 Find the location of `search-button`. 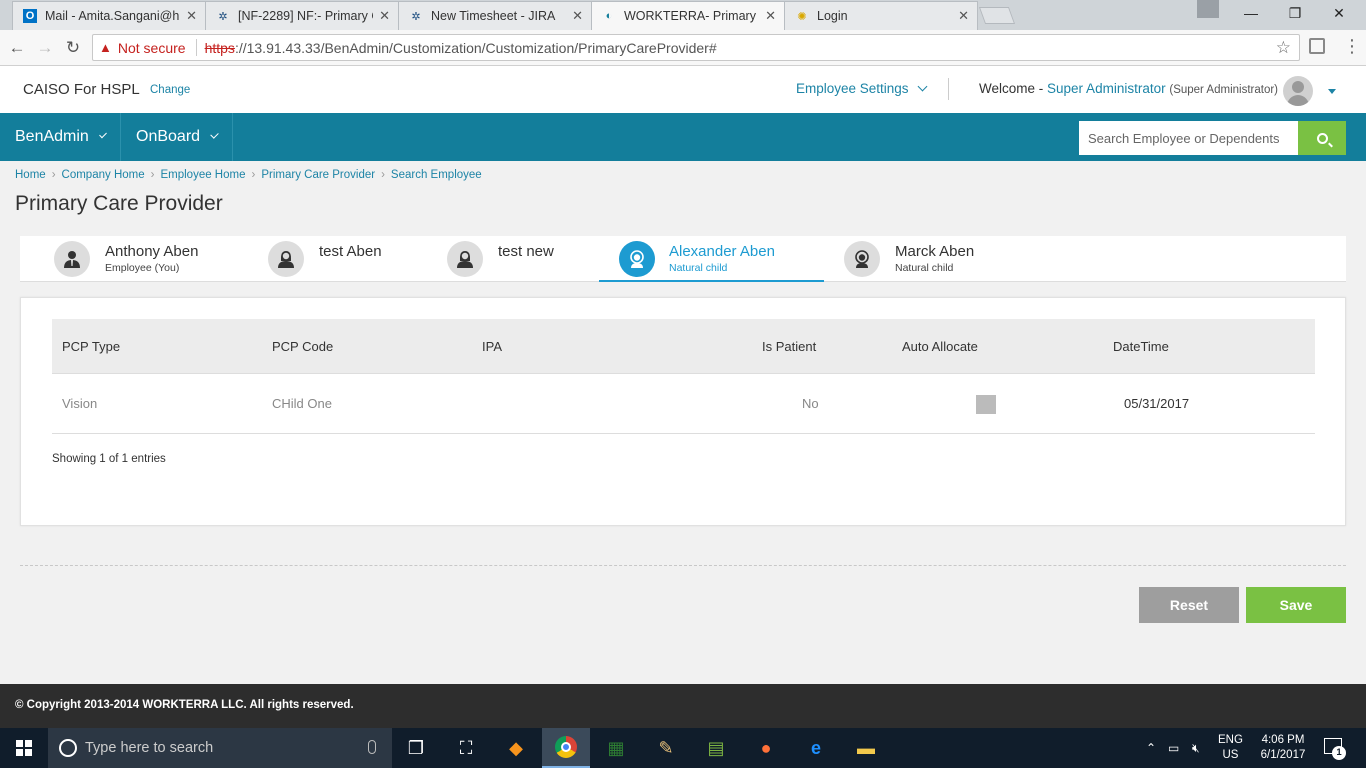

search-button is located at coordinates (1322, 138).